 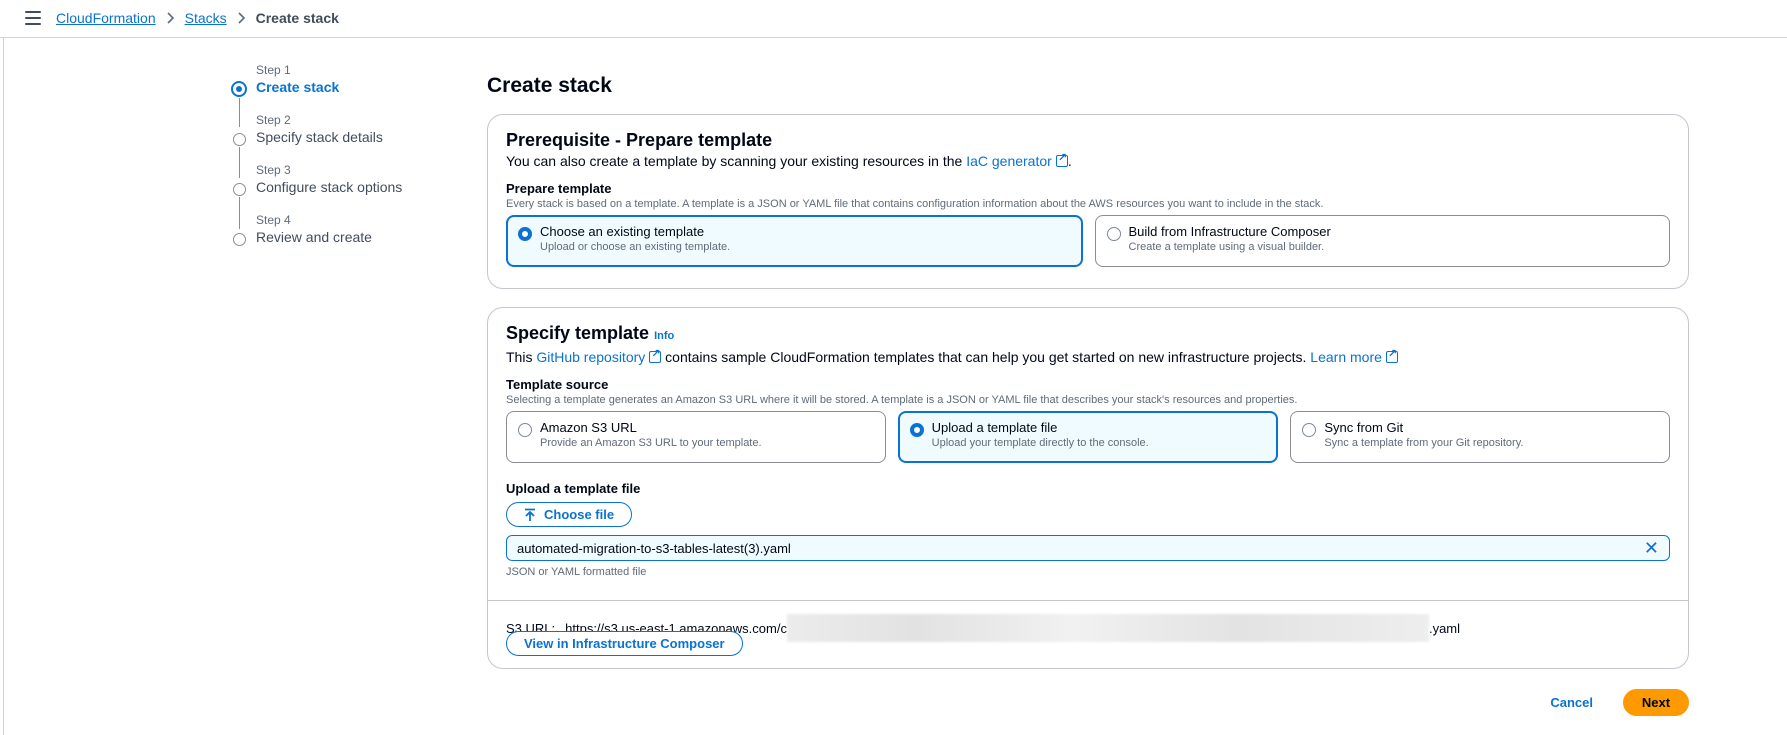 I want to click on next-button: Next, so click(x=1656, y=702).